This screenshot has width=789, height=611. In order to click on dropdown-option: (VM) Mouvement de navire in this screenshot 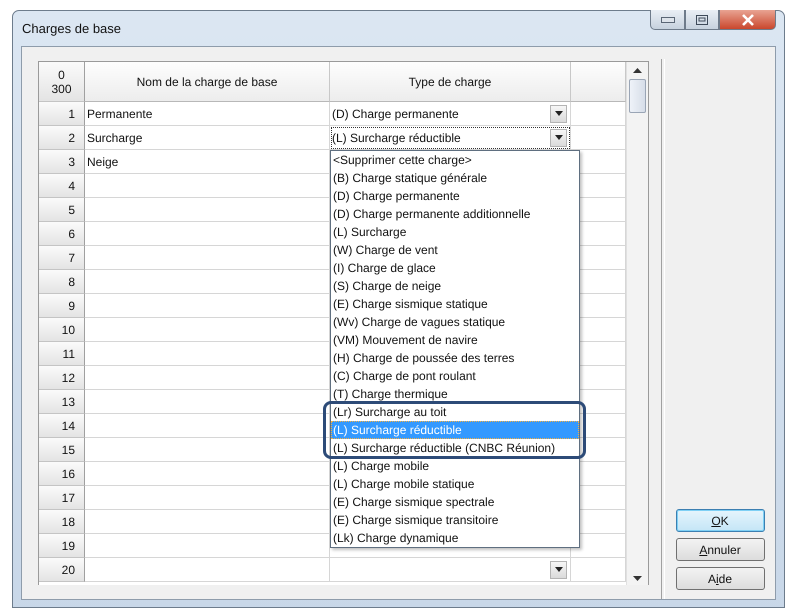, I will do `click(455, 340)`.